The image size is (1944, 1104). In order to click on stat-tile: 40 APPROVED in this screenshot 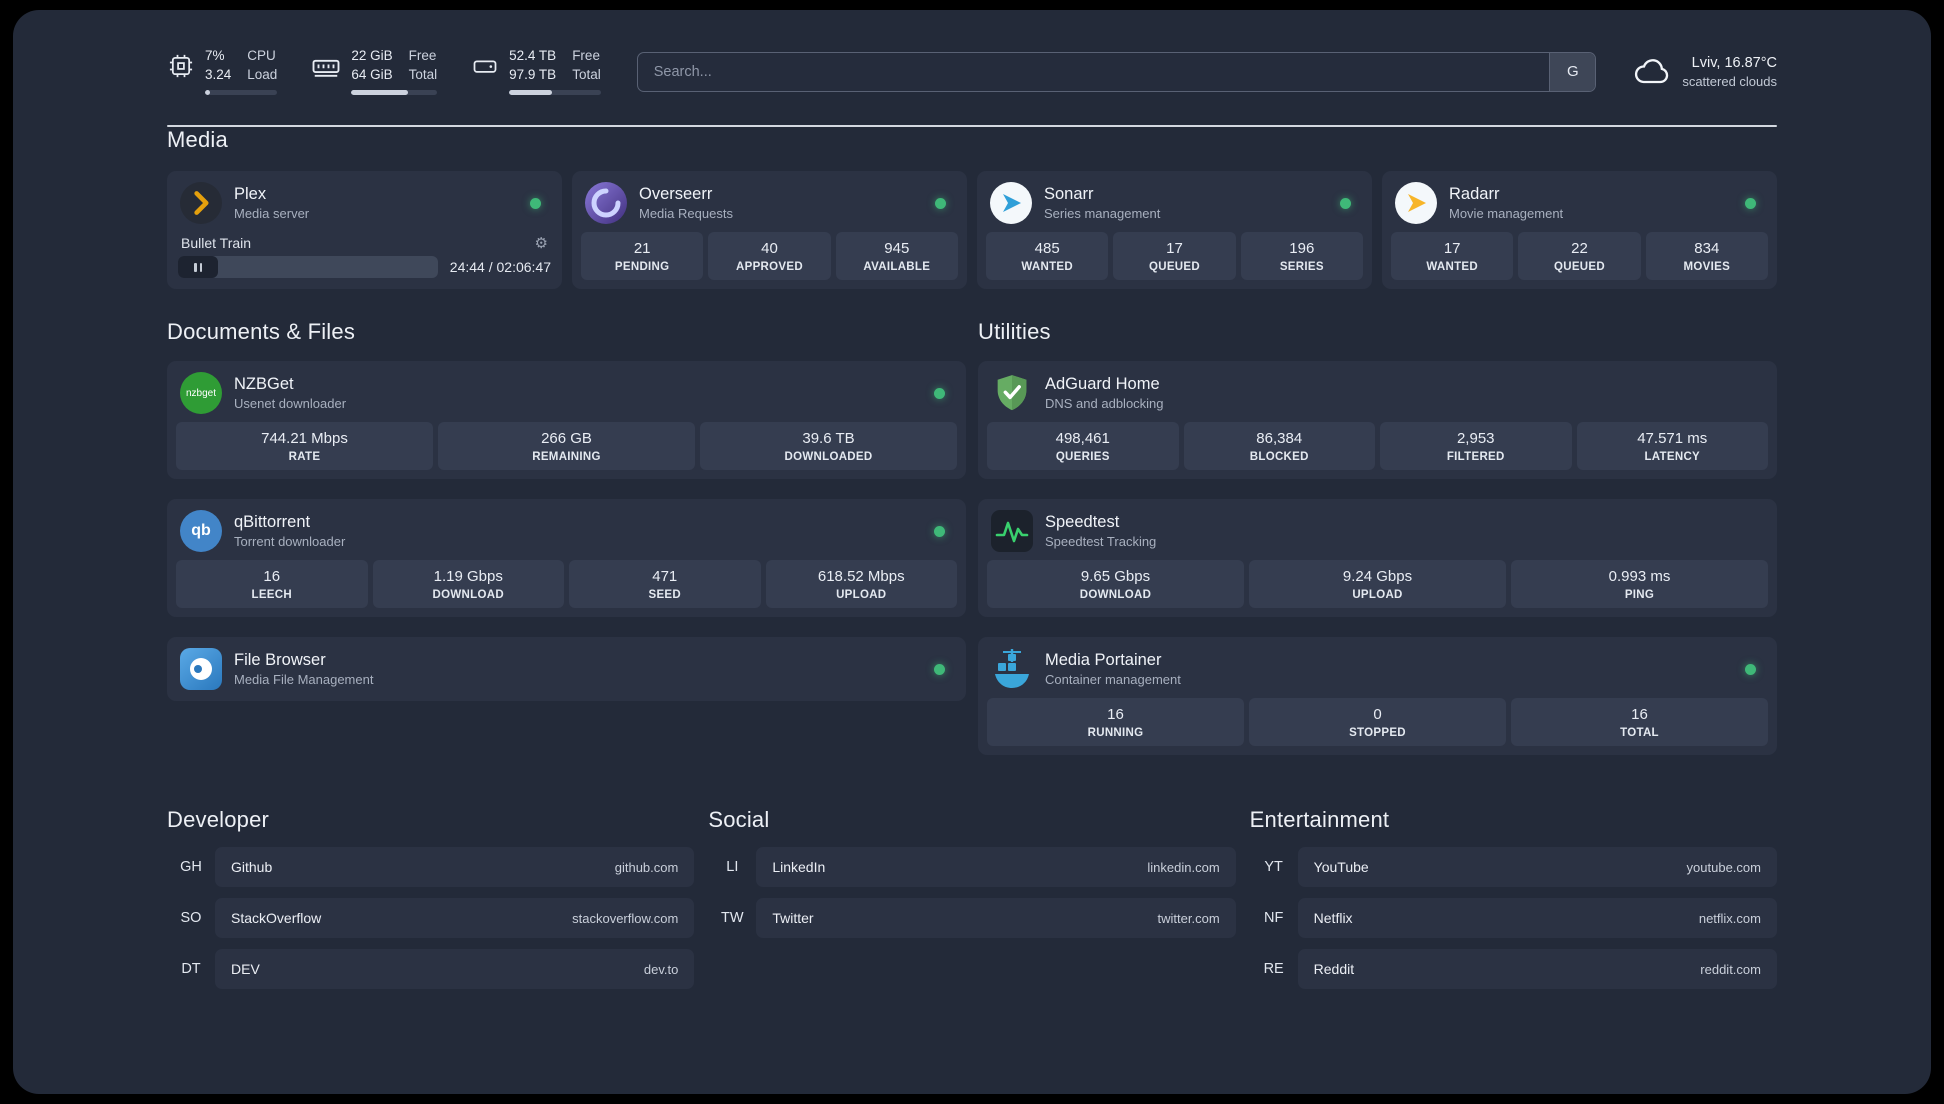, I will do `click(769, 256)`.